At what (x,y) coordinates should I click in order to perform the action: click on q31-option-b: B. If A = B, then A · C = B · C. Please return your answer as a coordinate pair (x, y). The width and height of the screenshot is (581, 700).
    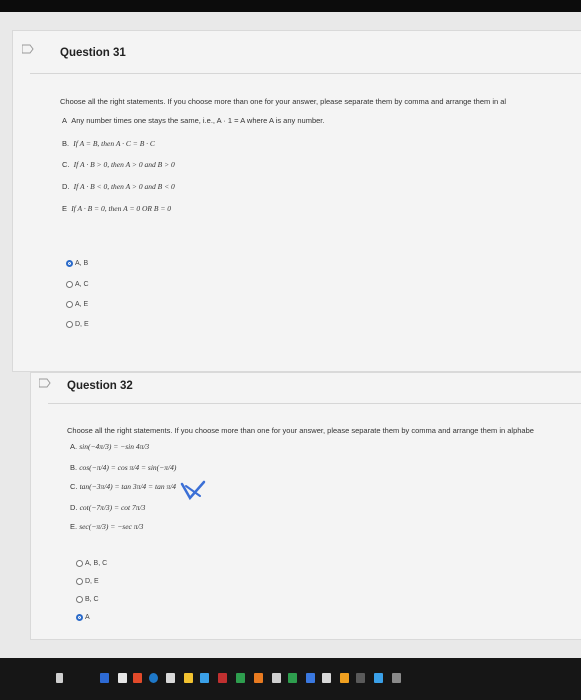
    Looking at the image, I should click on (108, 143).